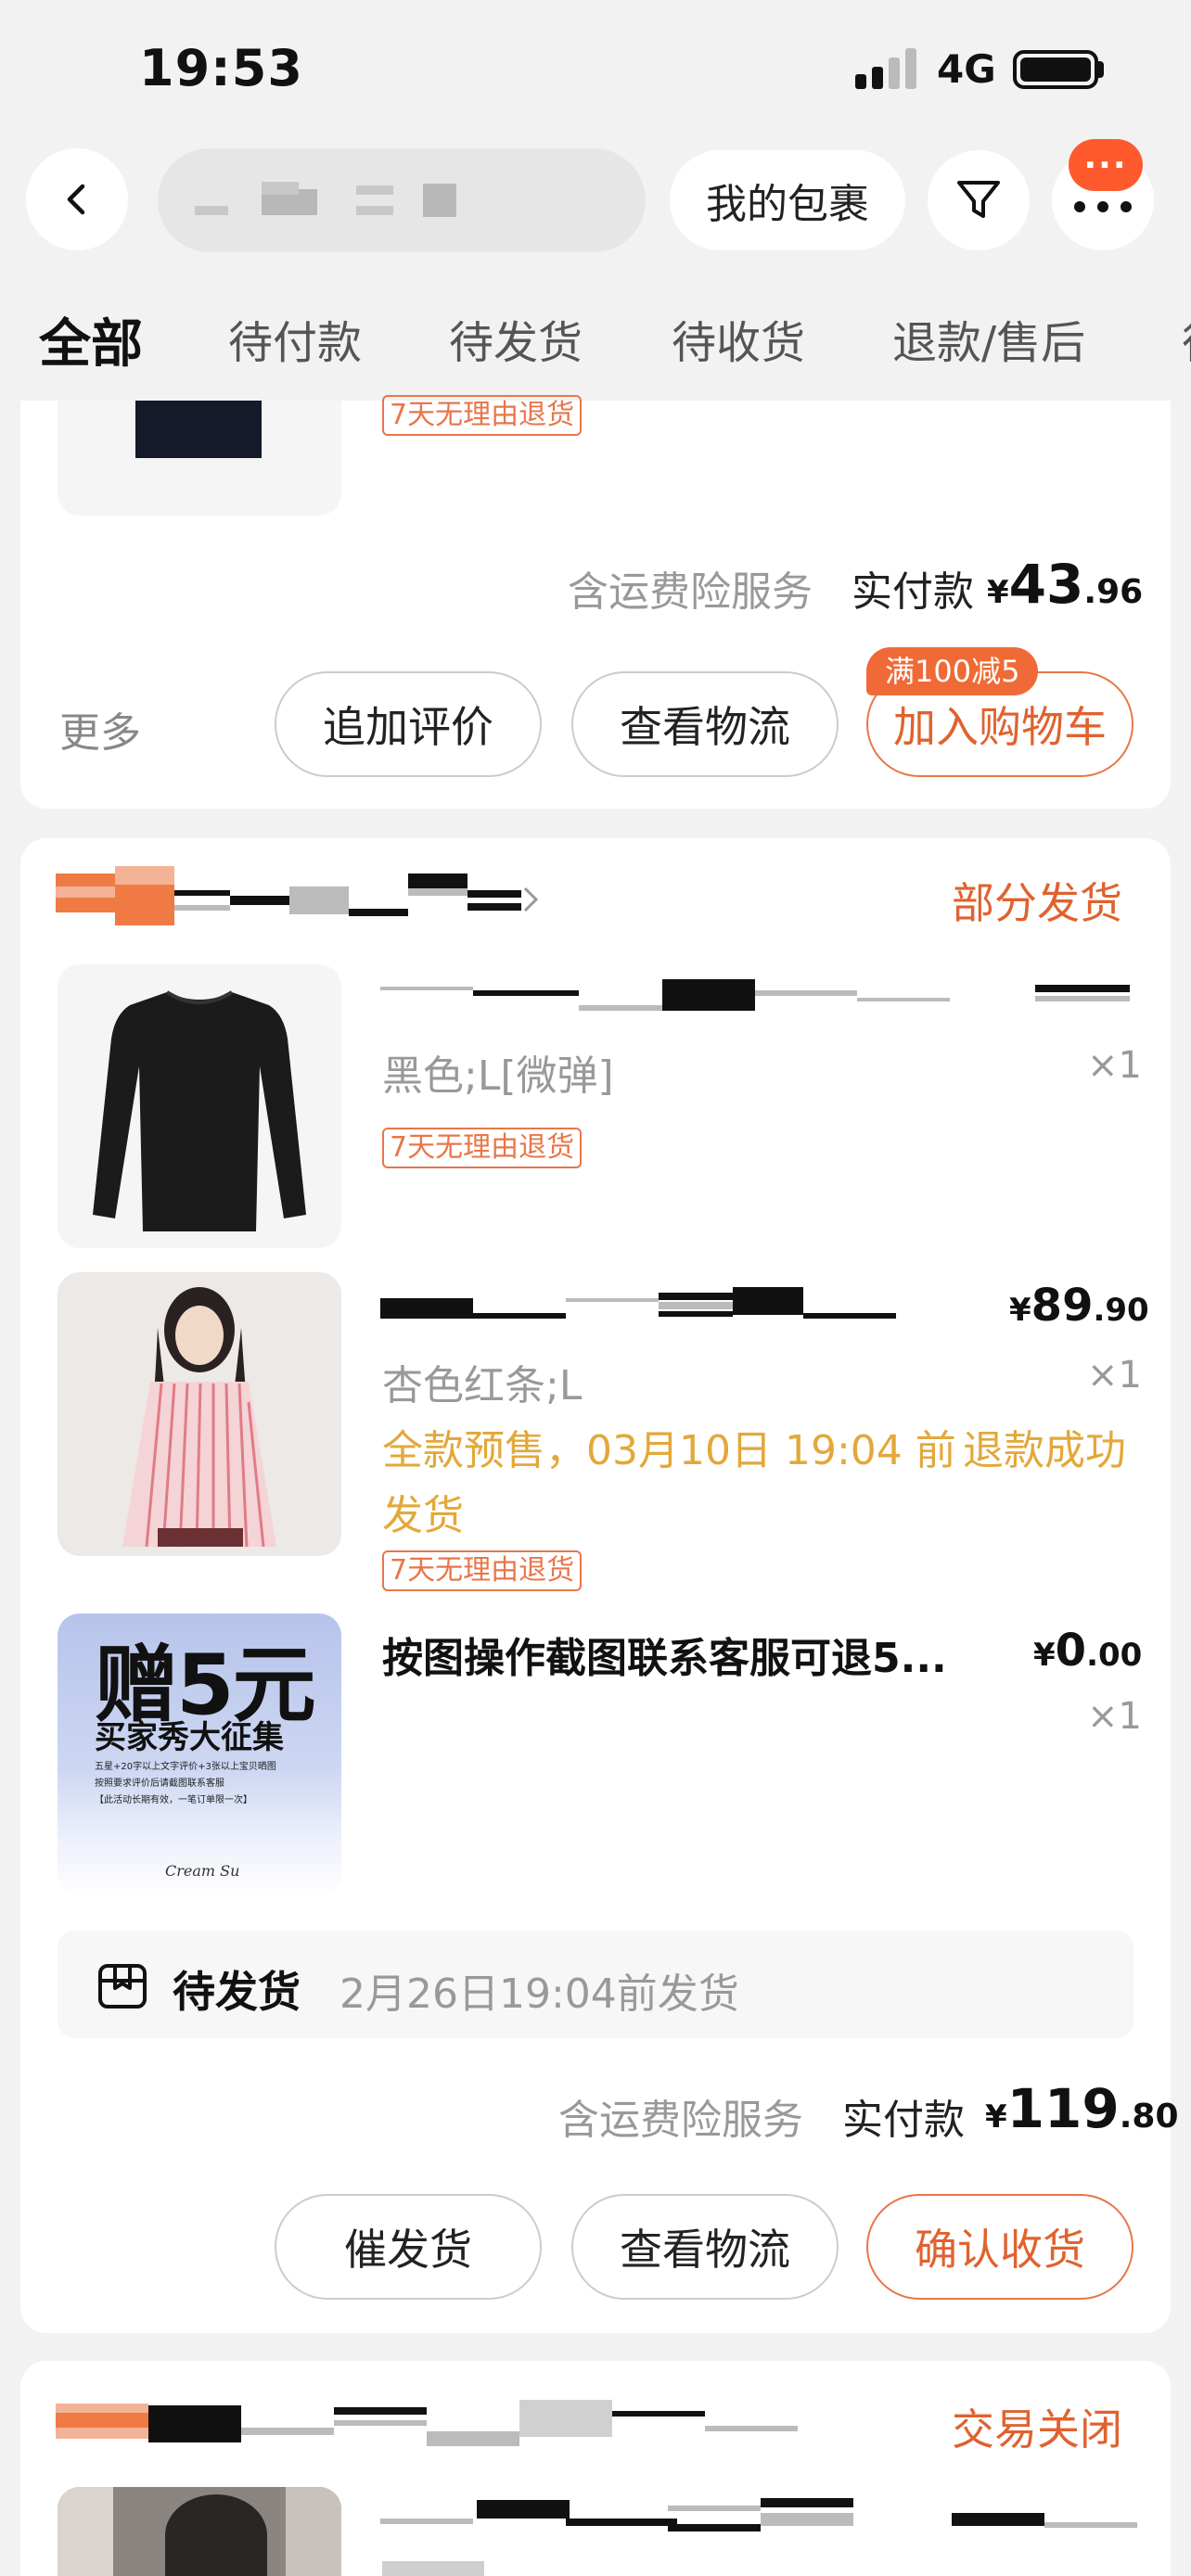 The image size is (1191, 2576). I want to click on back-arrow-icon, so click(76, 199).